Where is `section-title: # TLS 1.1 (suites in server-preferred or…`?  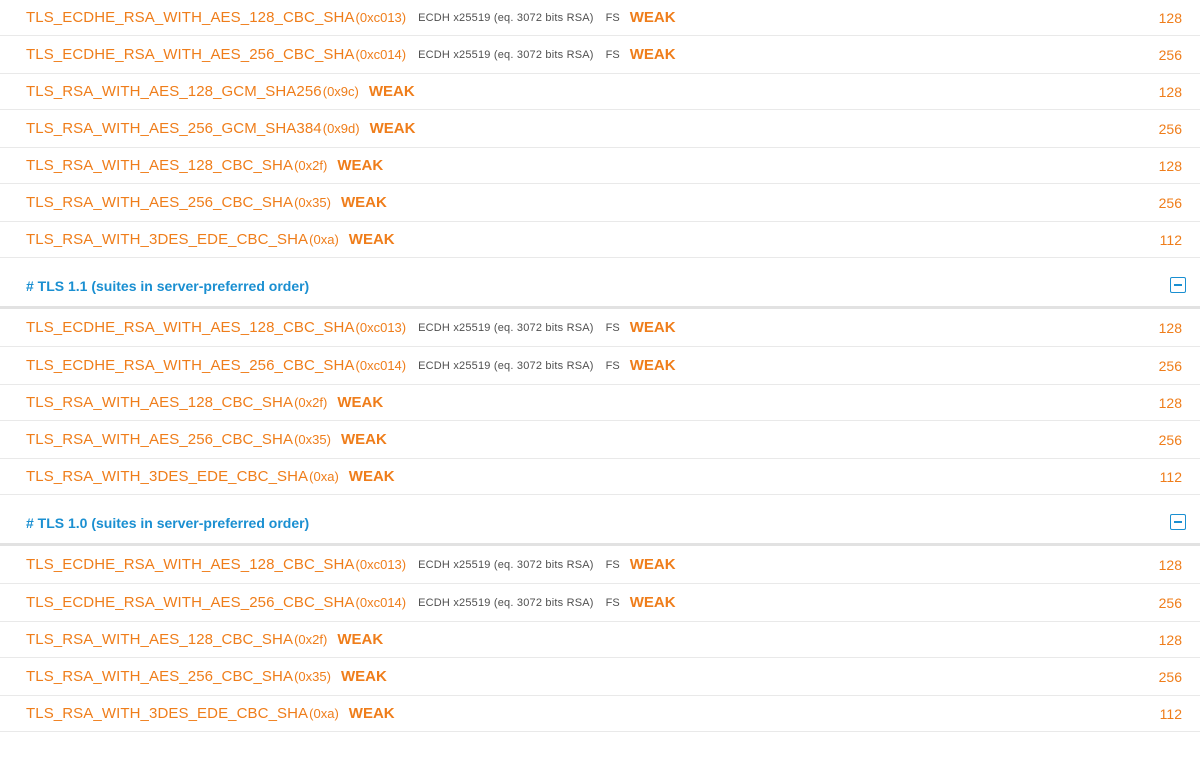 section-title: # TLS 1.1 (suites in server-preferred or… is located at coordinates (168, 286).